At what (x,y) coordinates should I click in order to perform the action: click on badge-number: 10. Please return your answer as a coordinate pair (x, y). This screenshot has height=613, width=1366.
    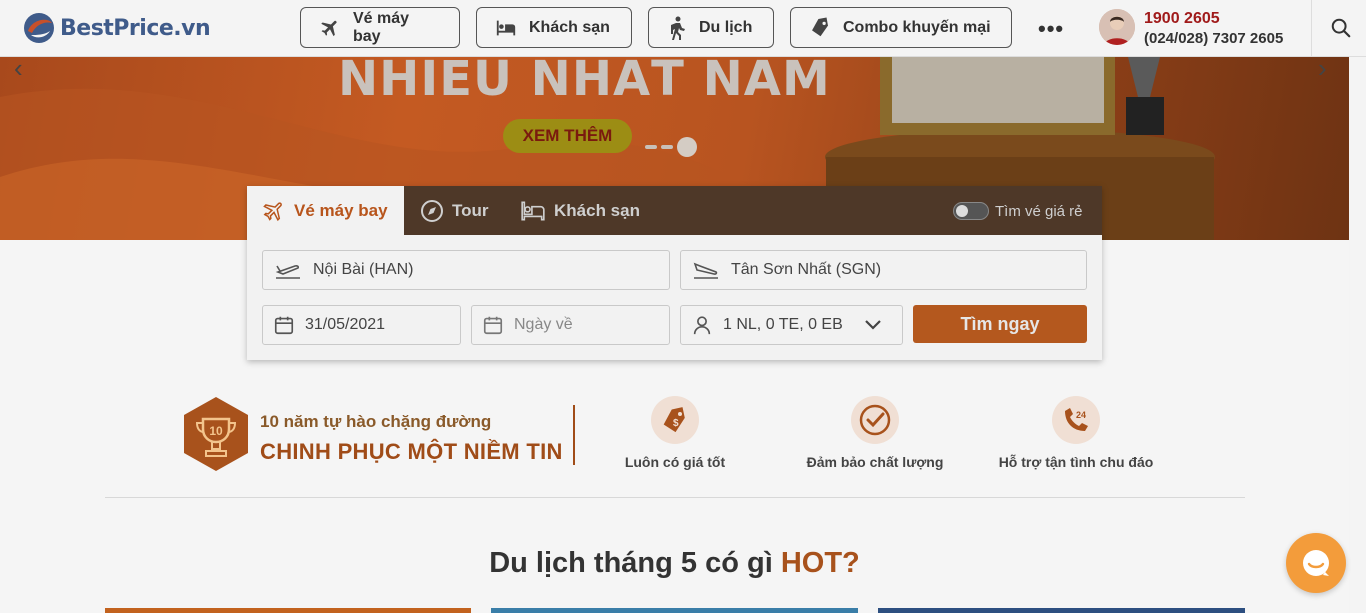
    Looking at the image, I should click on (216, 431).